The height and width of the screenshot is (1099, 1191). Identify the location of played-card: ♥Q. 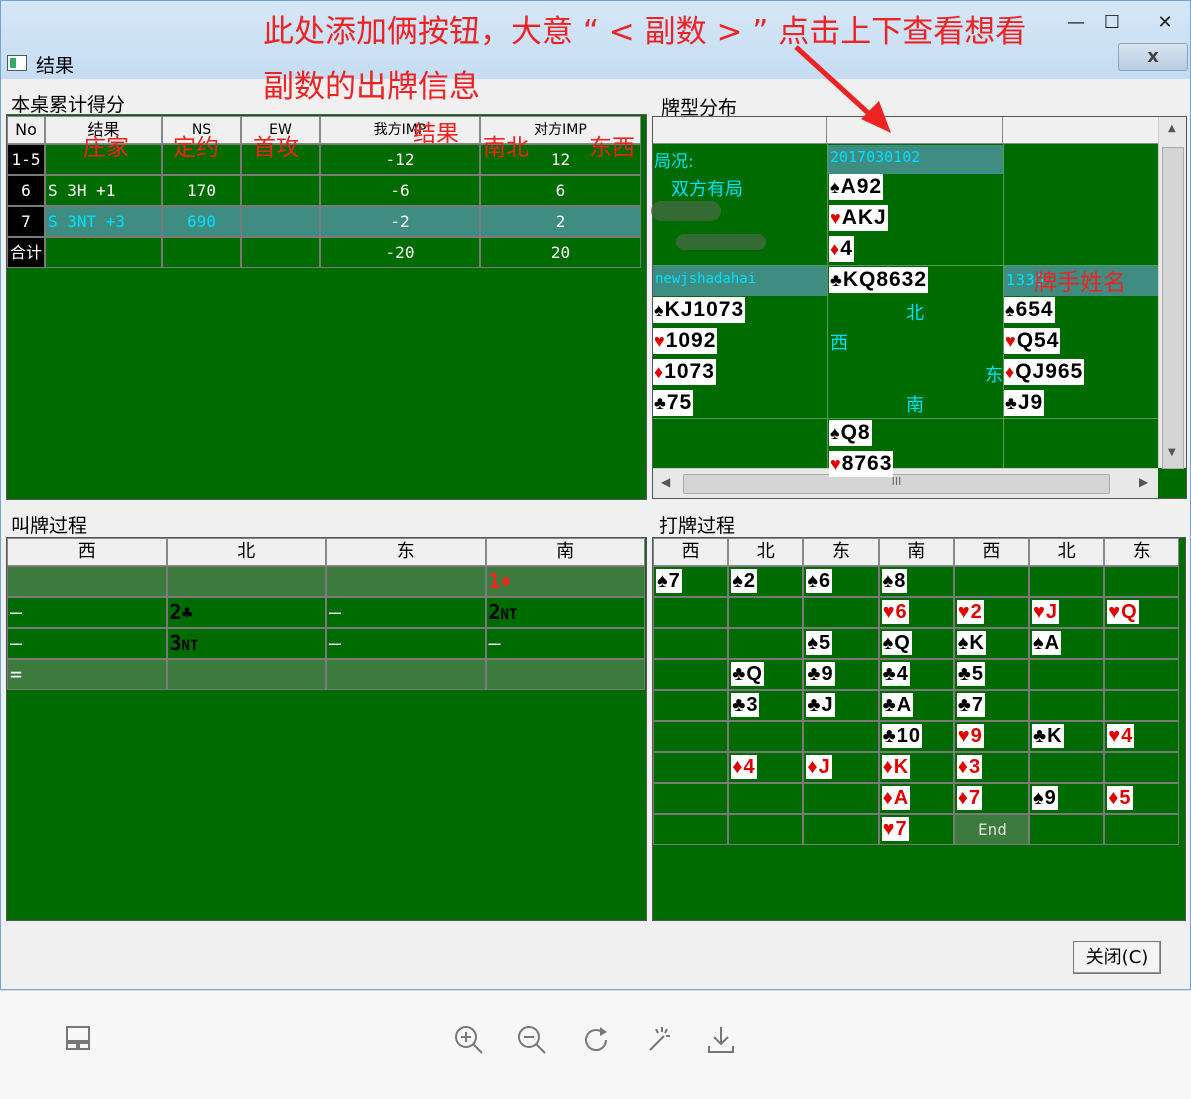
(1123, 612).